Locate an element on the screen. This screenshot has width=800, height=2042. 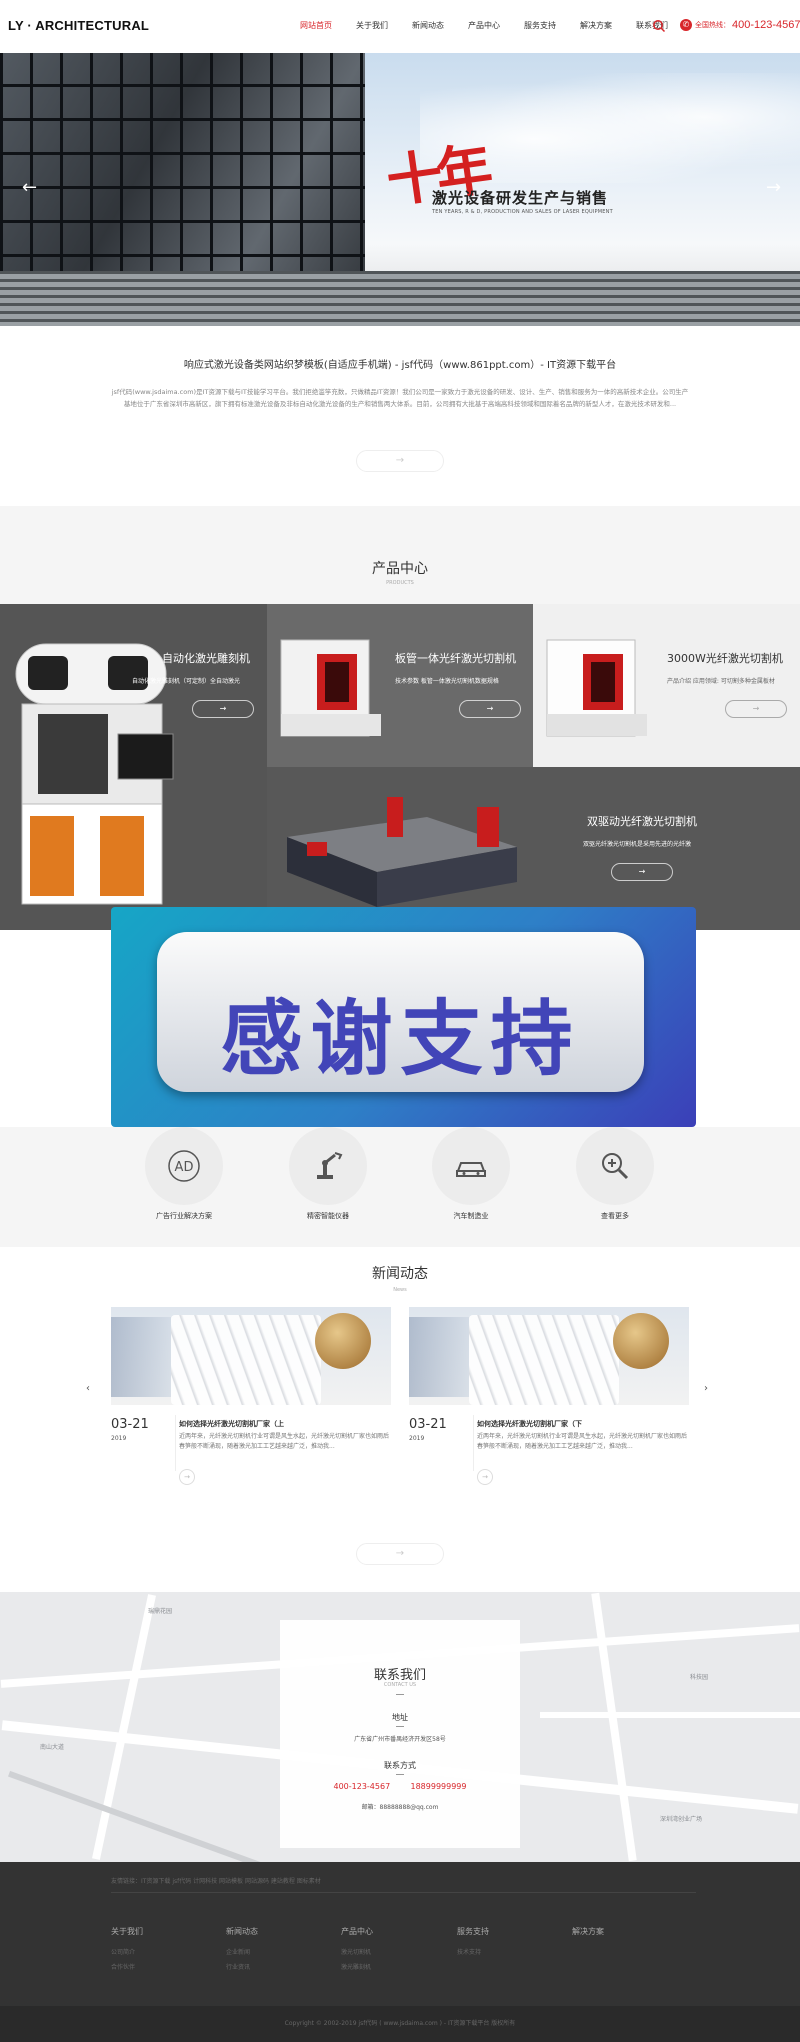
map-label: 科技园 is located at coordinates (699, 1677).